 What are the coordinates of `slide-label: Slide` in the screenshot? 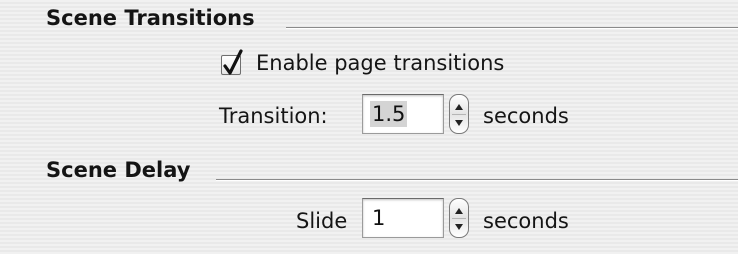 It's located at (322, 221).